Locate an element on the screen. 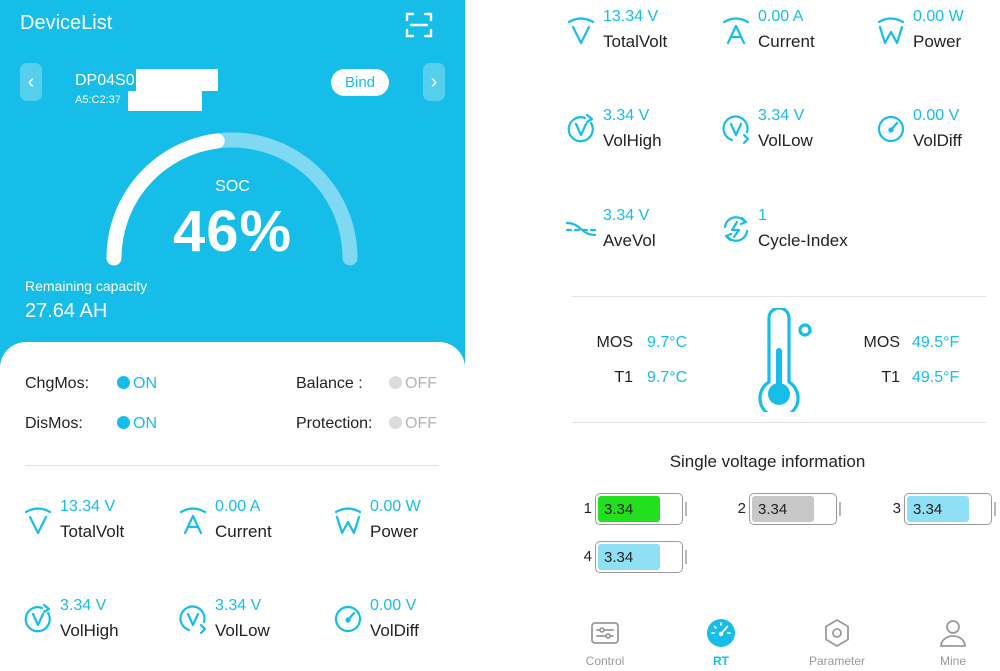 The height and width of the screenshot is (671, 1000). cell-voltage: 4 3.34 is located at coordinates (635, 557).